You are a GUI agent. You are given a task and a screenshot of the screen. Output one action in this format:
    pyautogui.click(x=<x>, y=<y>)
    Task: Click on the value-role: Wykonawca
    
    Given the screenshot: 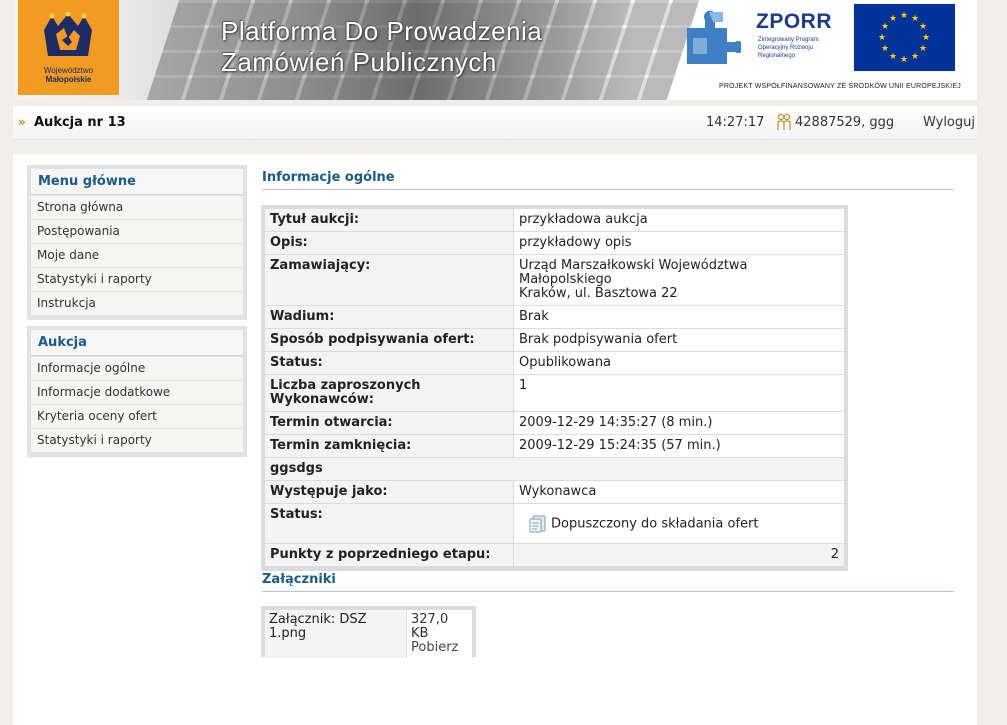 What is the action you would take?
    pyautogui.click(x=679, y=492)
    